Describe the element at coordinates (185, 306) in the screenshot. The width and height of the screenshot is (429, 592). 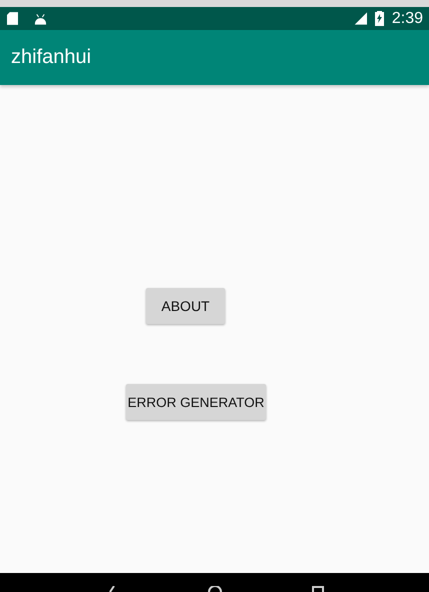
I see `about-button: ABOUT` at that location.